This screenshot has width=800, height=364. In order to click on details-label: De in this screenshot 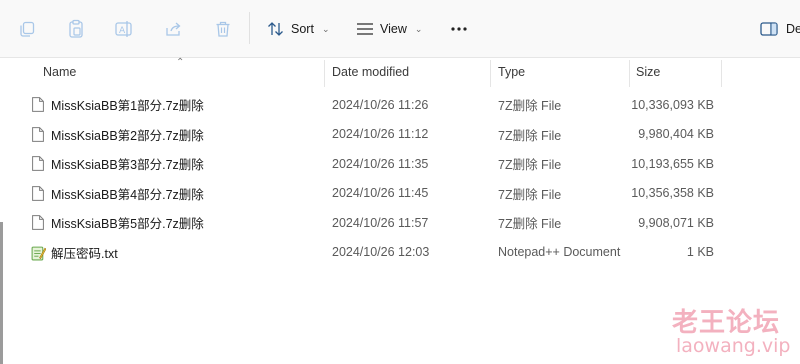, I will do `click(793, 29)`.